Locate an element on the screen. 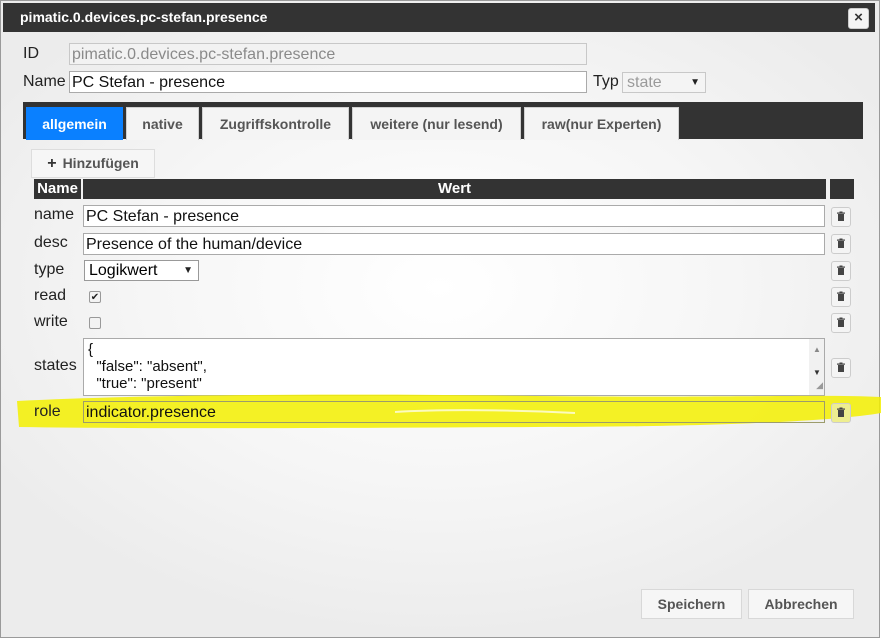 This screenshot has height=641, width=882. row-label-type: type is located at coordinates (49, 269).